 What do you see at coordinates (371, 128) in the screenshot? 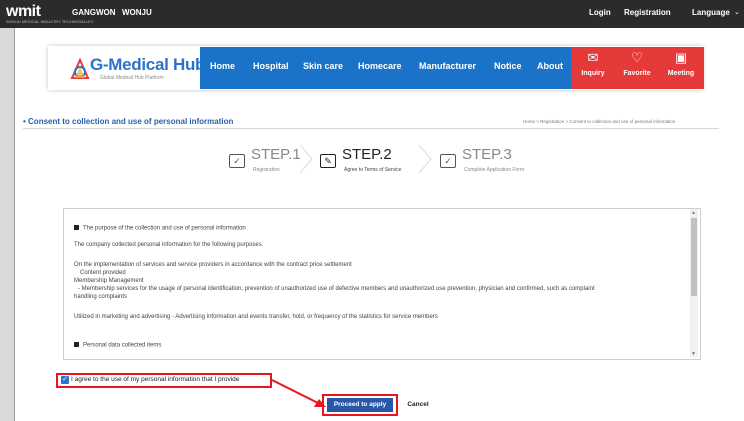
I see `title-divider` at bounding box center [371, 128].